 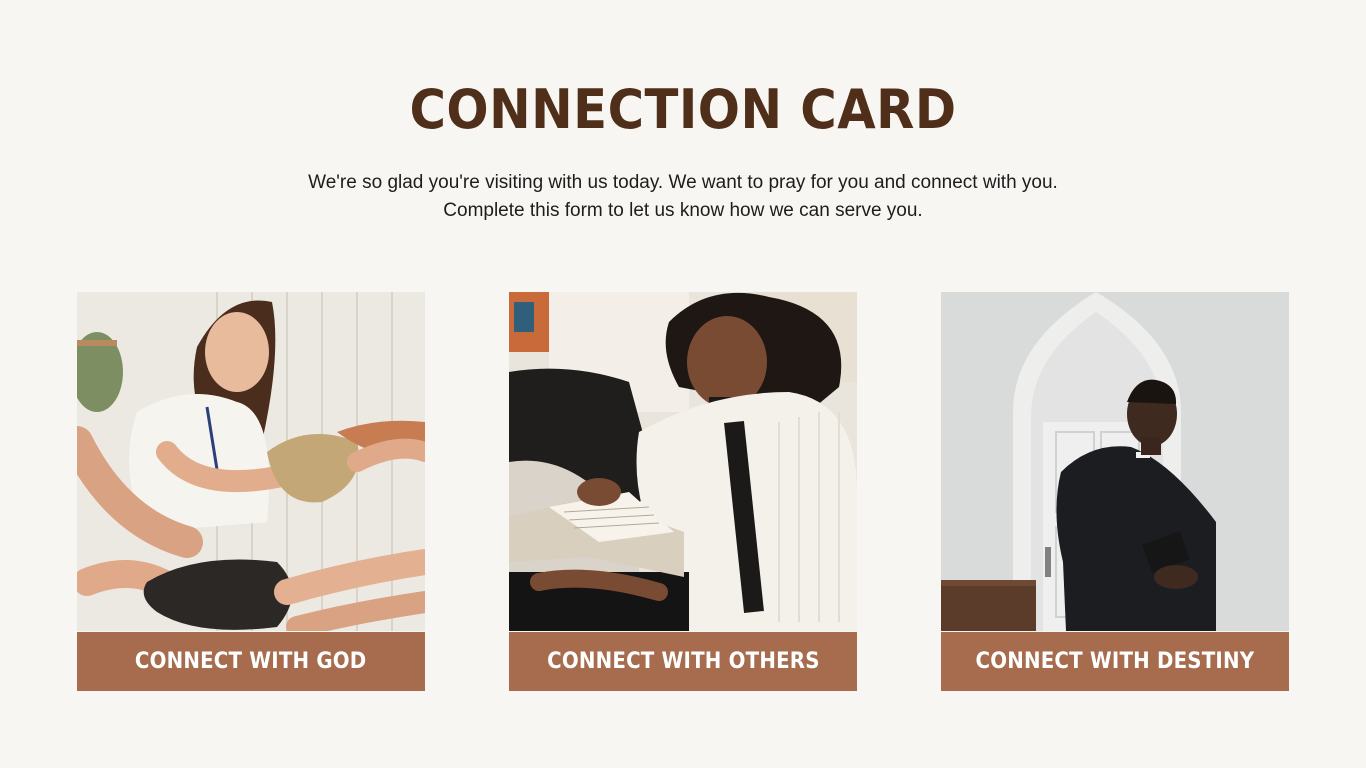 I want to click on reading-photo, so click(x=683, y=461).